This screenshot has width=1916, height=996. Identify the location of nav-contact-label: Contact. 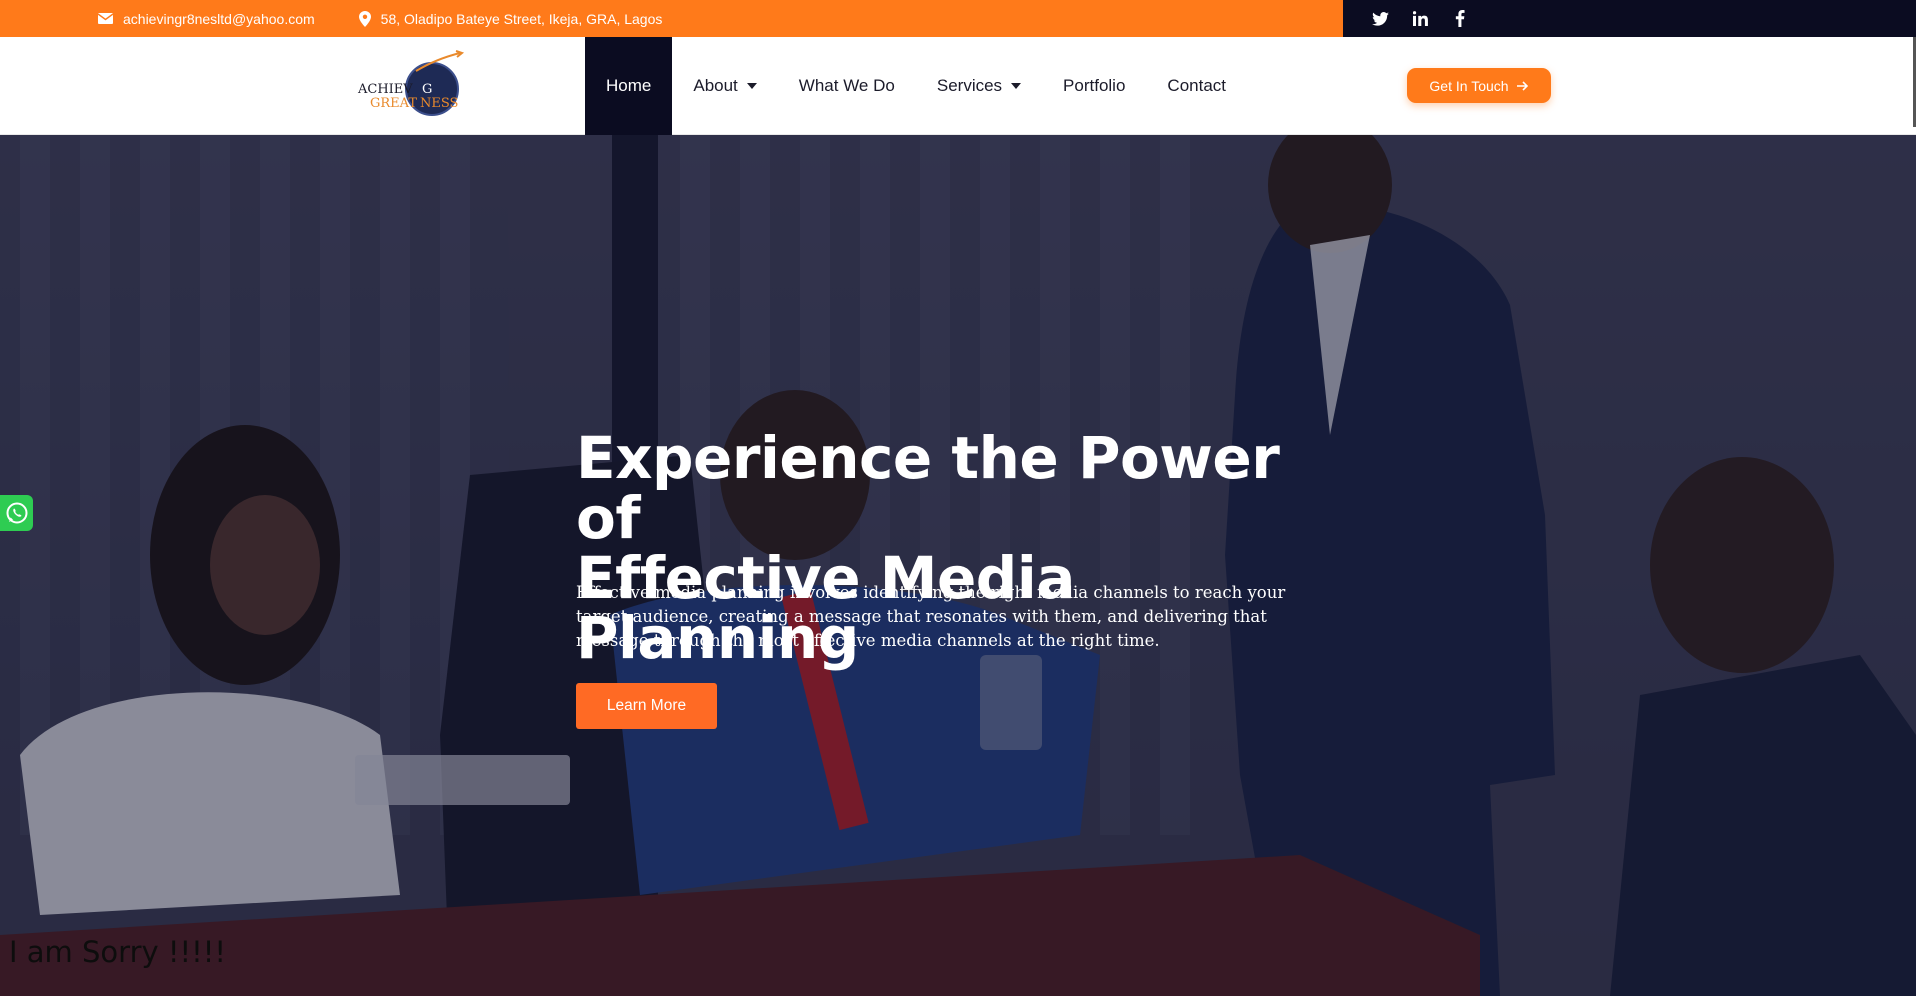
(1197, 85).